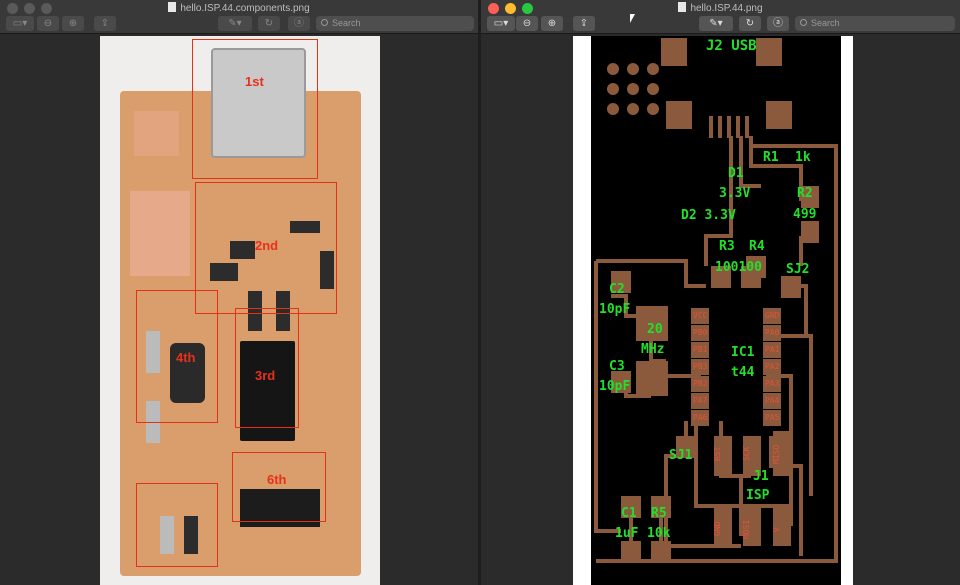 This screenshot has height=585, width=960. Describe the element at coordinates (265, 375) in the screenshot. I see `label-3rd: 3rd` at that location.